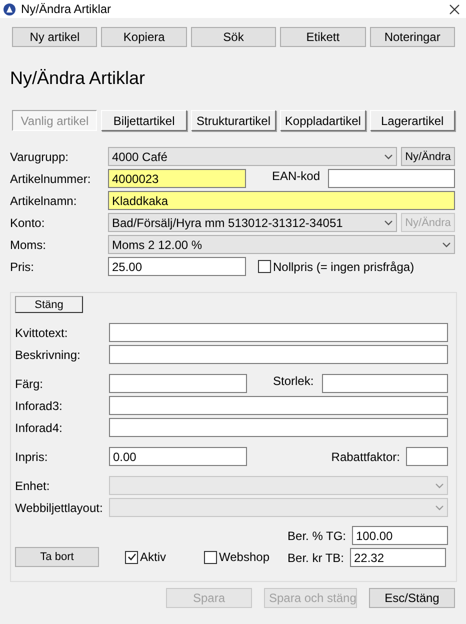 This screenshot has width=466, height=624. Describe the element at coordinates (178, 456) in the screenshot. I see `input-field: 0.00` at that location.